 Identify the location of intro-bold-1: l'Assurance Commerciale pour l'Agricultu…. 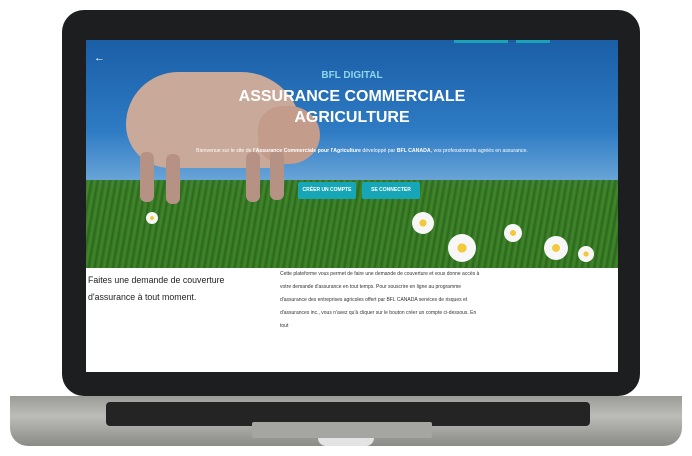
(306, 151).